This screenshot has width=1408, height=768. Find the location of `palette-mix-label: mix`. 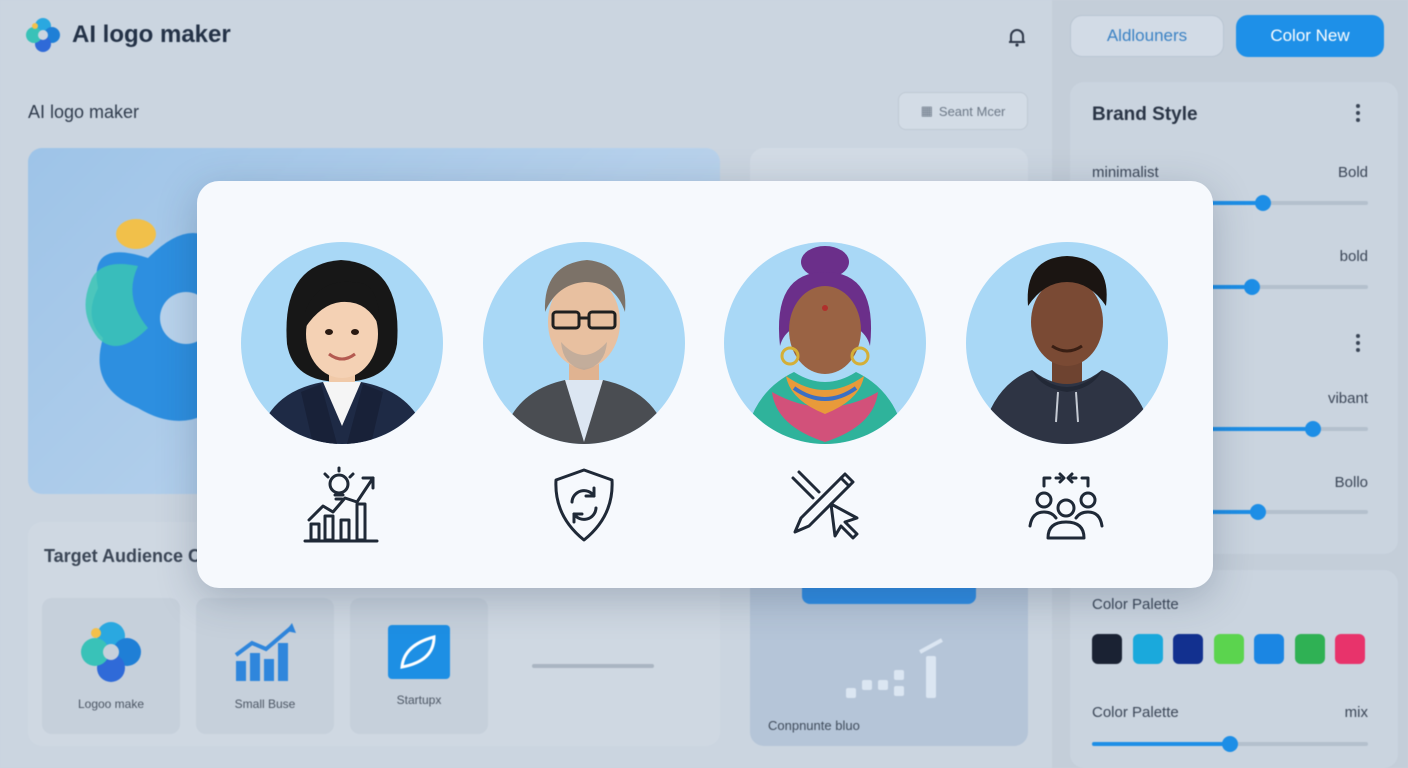

palette-mix-label: mix is located at coordinates (1356, 712).